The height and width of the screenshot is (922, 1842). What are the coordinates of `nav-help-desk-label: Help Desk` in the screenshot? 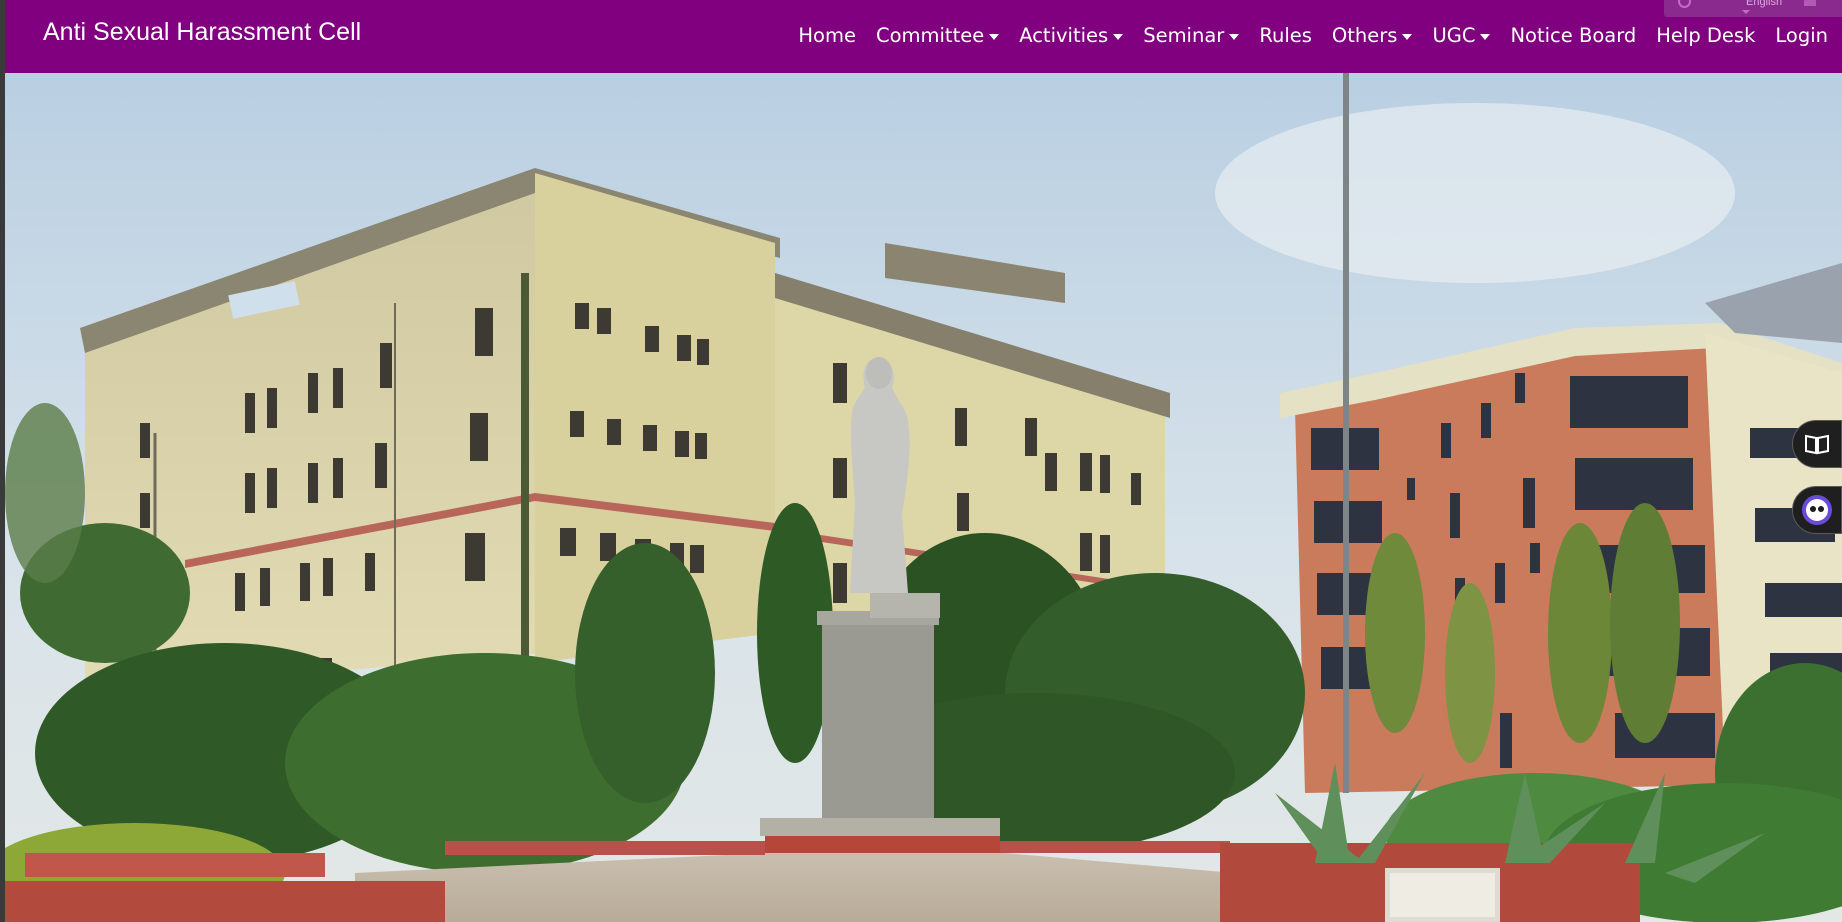 It's located at (1706, 35).